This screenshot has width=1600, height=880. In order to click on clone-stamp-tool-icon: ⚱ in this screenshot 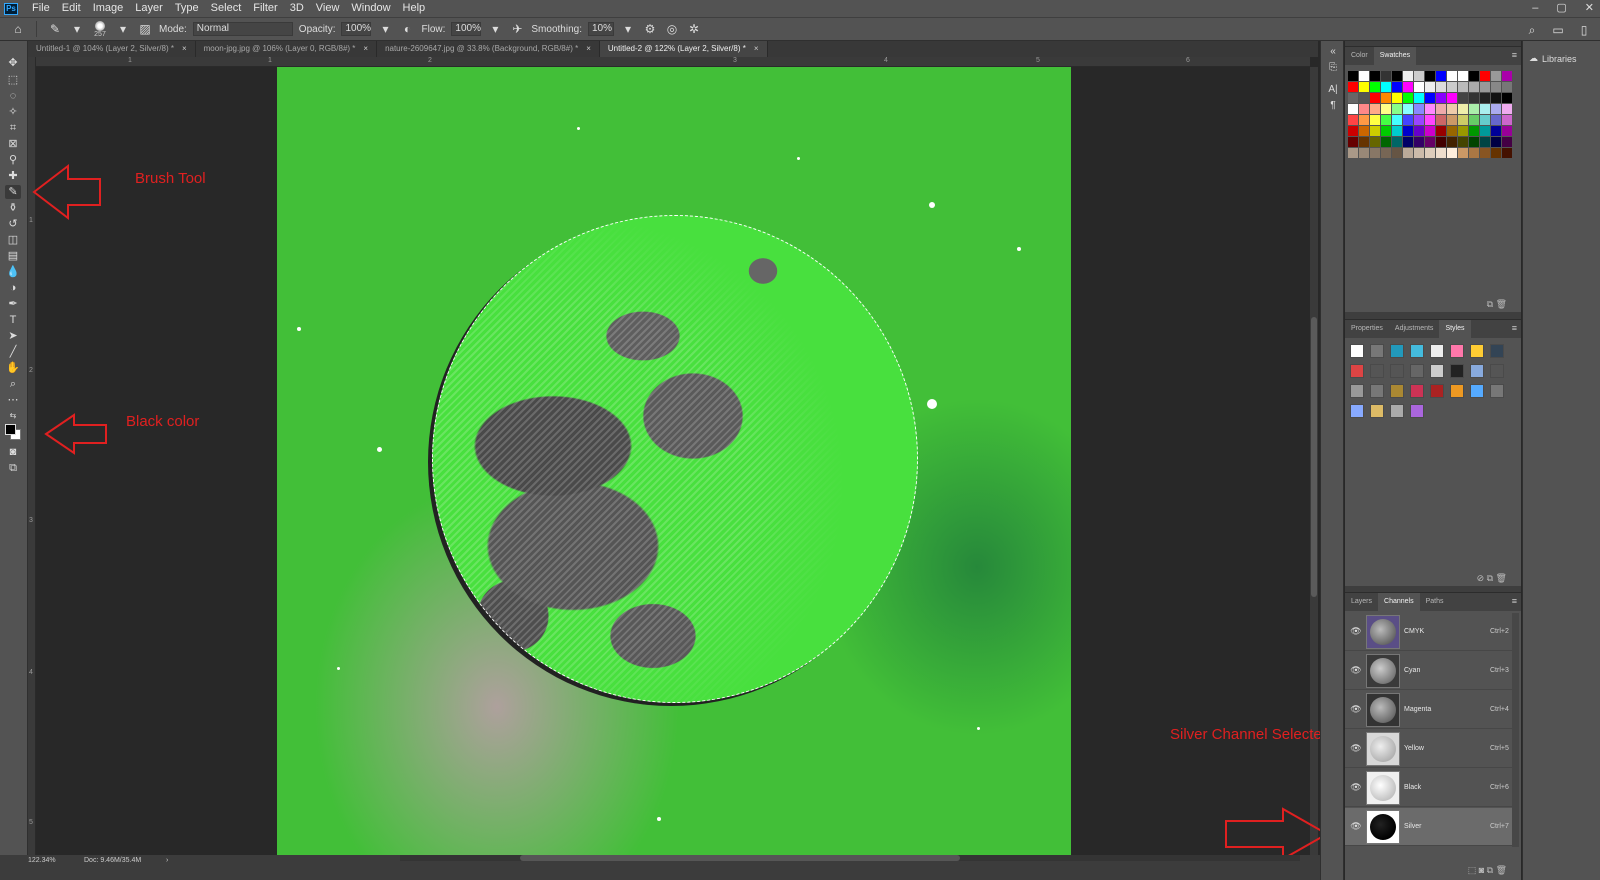, I will do `click(13, 208)`.